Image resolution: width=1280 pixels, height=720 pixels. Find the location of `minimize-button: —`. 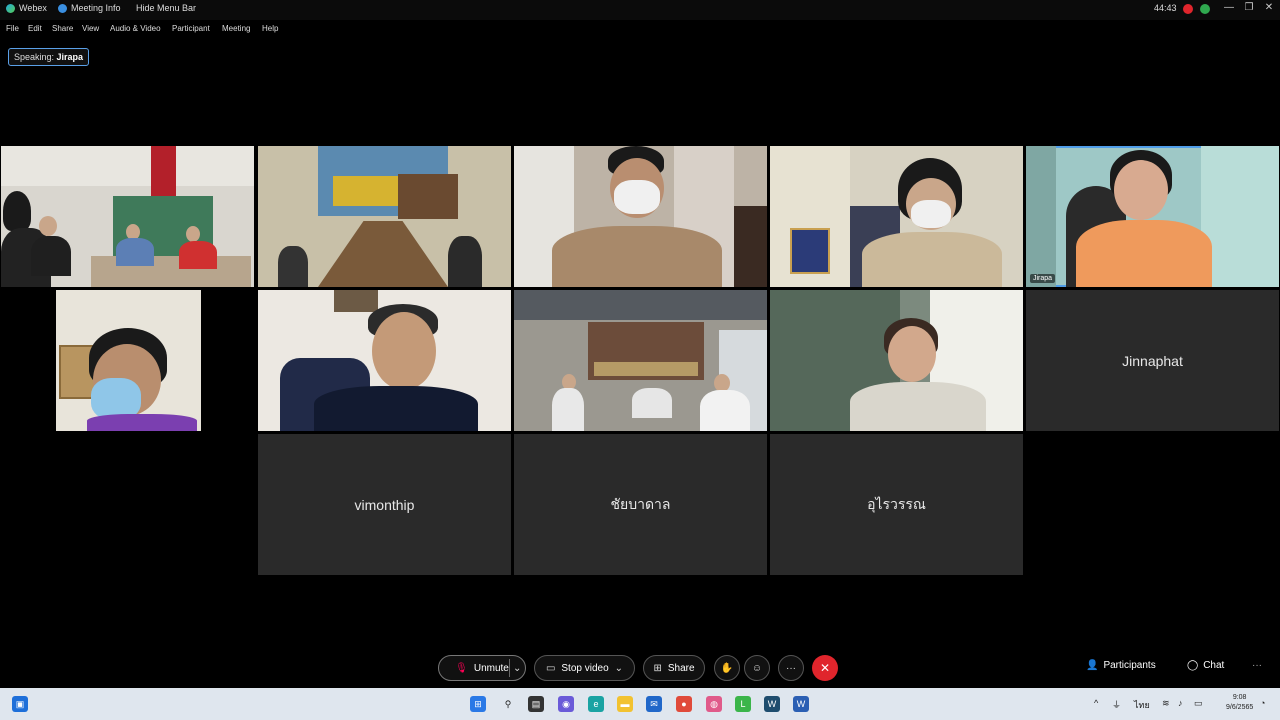

minimize-button: — is located at coordinates (1229, 7).